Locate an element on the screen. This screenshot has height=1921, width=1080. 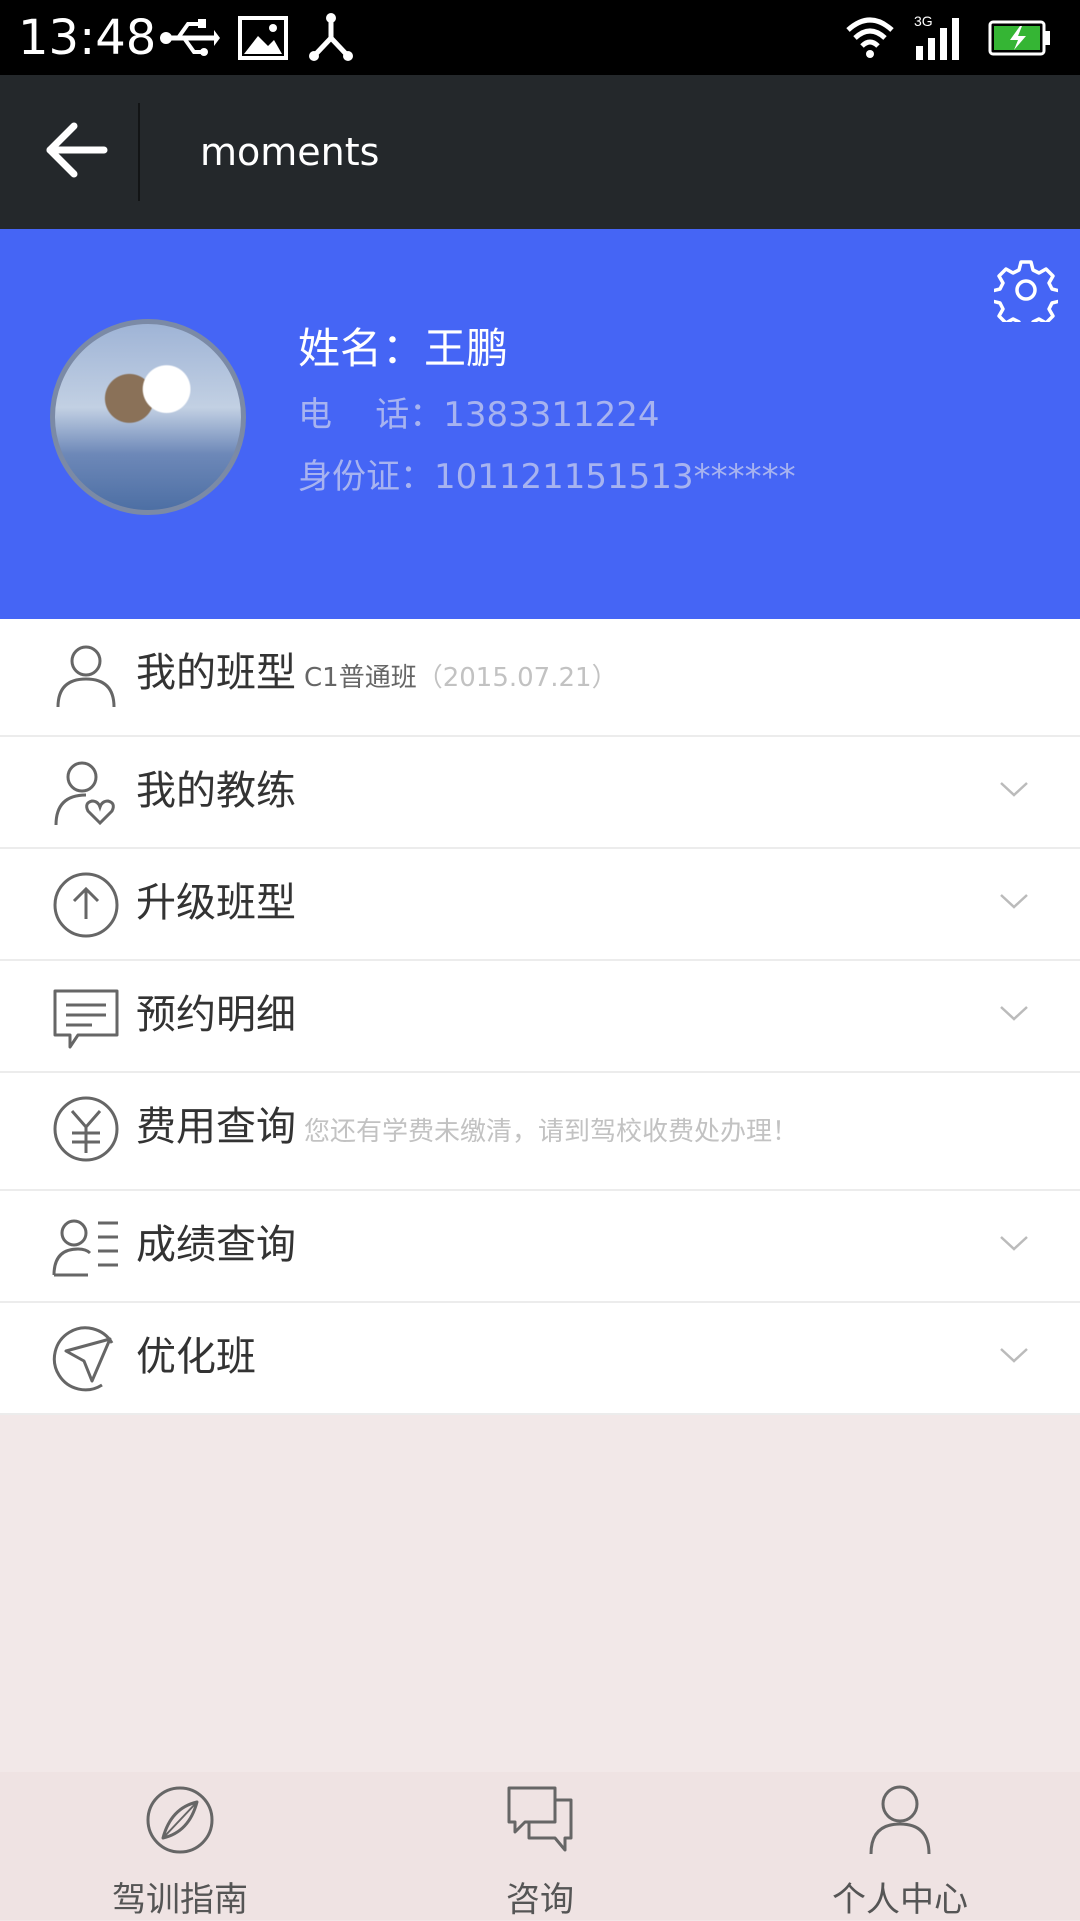
profile-id: 身份证：101121151513****** is located at coordinates (547, 477).